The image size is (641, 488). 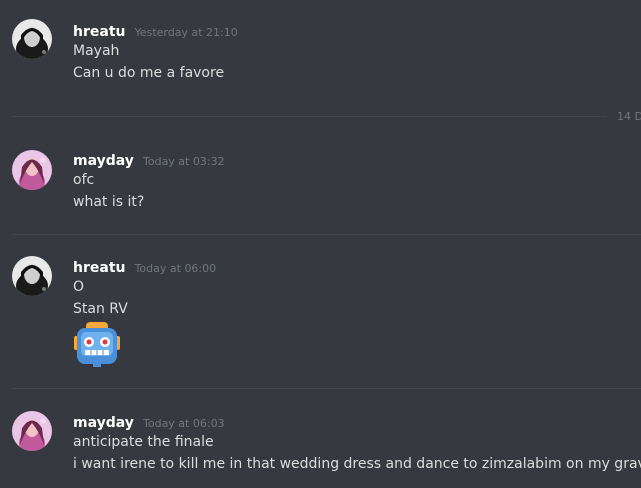 I want to click on message-text: anticipate the finale, so click(x=143, y=442).